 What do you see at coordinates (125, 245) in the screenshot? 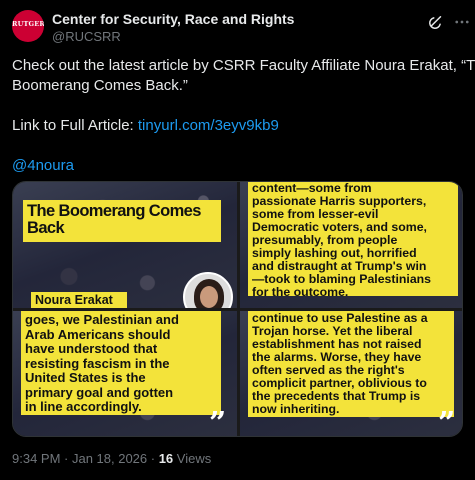
I see `media-image-title: The Boomerang Comes Back Noura Erakat` at bounding box center [125, 245].